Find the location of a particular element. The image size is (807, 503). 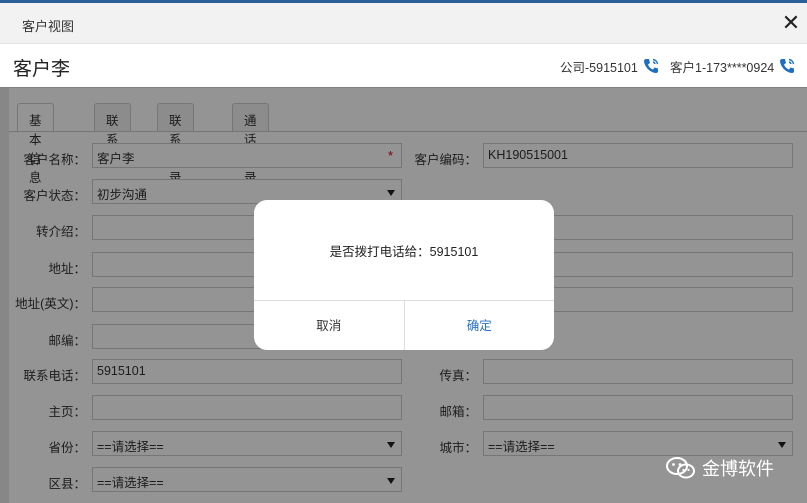

wechat-icon is located at coordinates (680, 468).